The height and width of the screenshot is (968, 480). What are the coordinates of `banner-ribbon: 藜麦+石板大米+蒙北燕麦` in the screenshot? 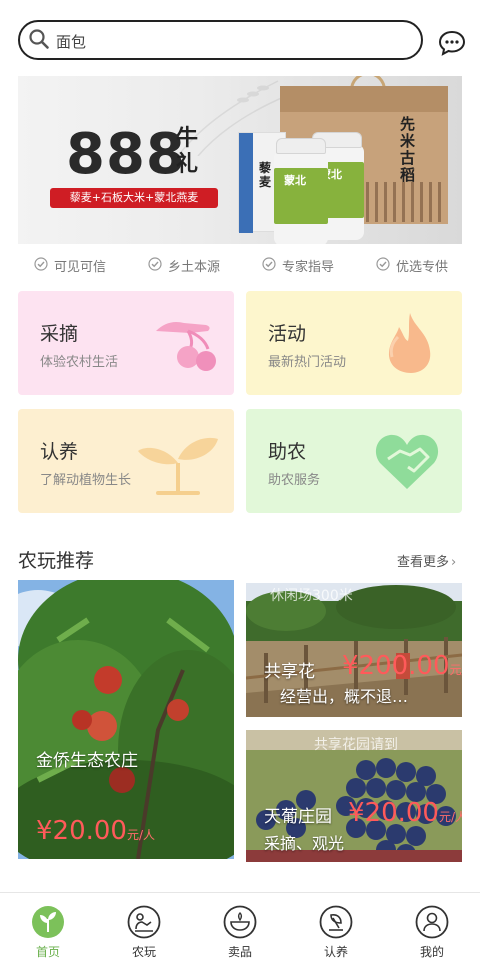 It's located at (134, 198).